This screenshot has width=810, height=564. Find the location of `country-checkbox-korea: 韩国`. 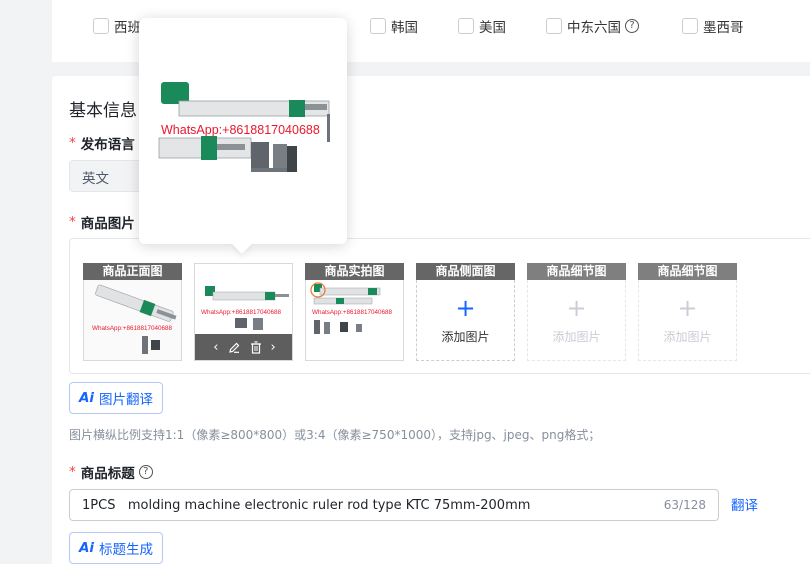

country-checkbox-korea: 韩国 is located at coordinates (394, 26).